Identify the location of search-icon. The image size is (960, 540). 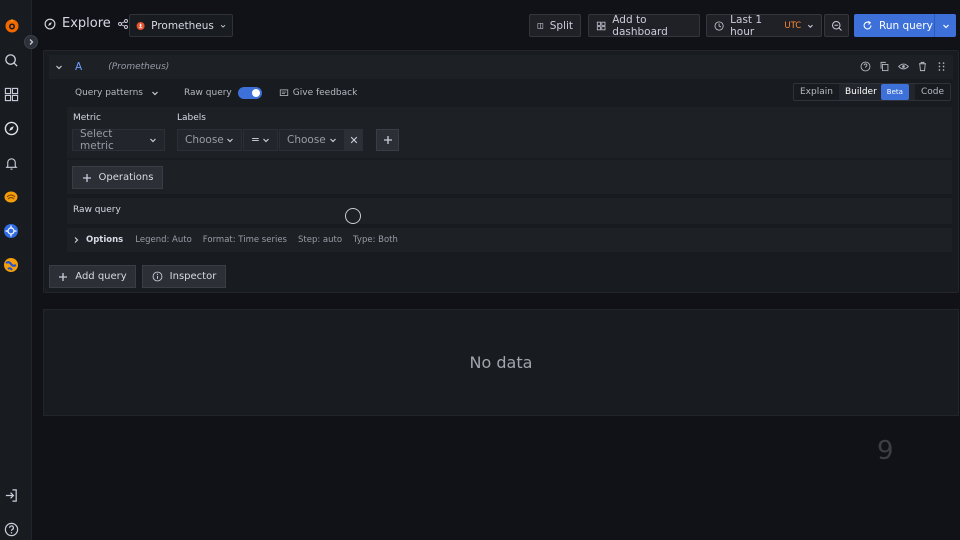
(11, 60).